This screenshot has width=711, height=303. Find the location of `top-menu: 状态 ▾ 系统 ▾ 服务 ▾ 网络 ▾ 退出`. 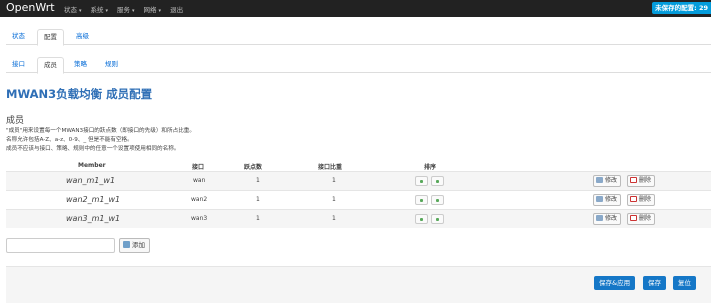

top-menu: 状态 ▾ 系统 ▾ 服务 ▾ 网络 ▾ 退出 is located at coordinates (123, 9).